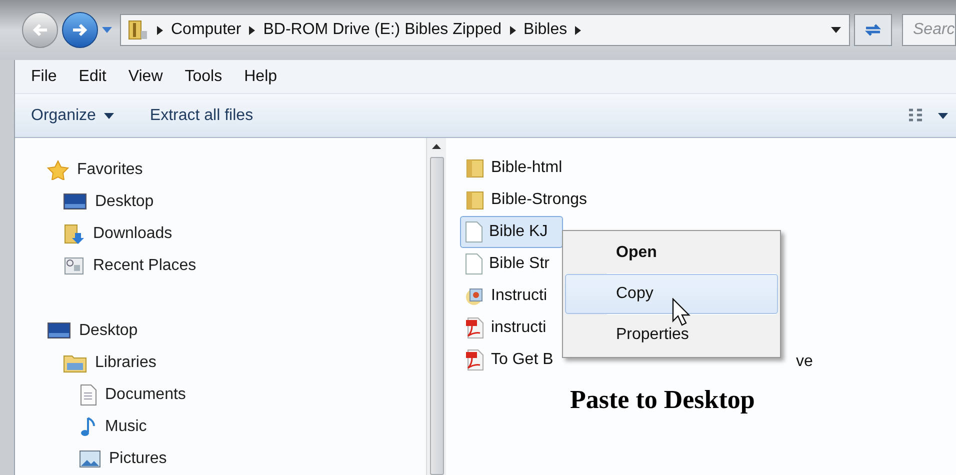 The height and width of the screenshot is (475, 956). Describe the element at coordinates (512, 264) in the screenshot. I see `document-entry: Bible Str` at that location.